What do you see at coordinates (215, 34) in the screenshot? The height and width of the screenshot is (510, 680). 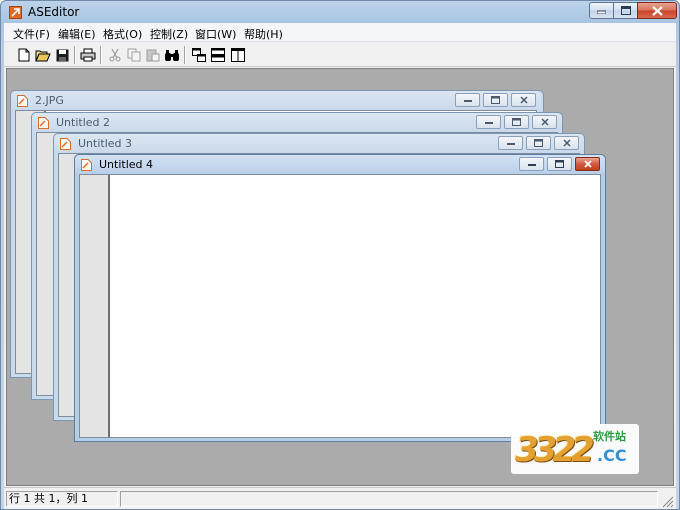 I see `menu-window: 窗口(W)` at bounding box center [215, 34].